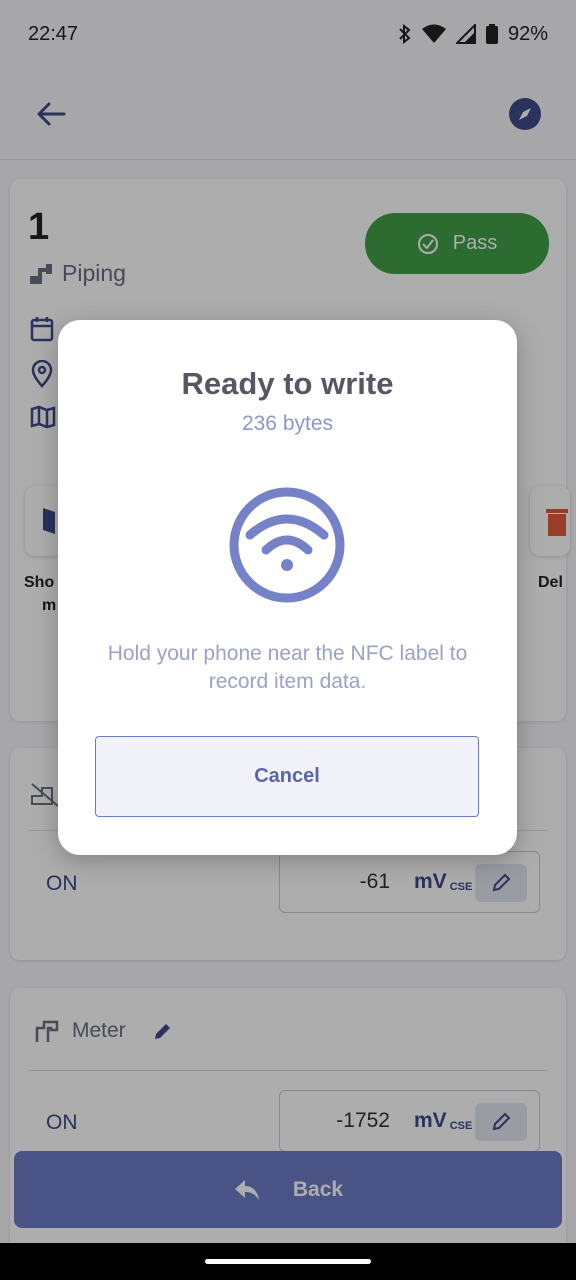 The height and width of the screenshot is (1280, 576). What do you see at coordinates (287, 383) in the screenshot?
I see `dialog-title: Ready to write` at bounding box center [287, 383].